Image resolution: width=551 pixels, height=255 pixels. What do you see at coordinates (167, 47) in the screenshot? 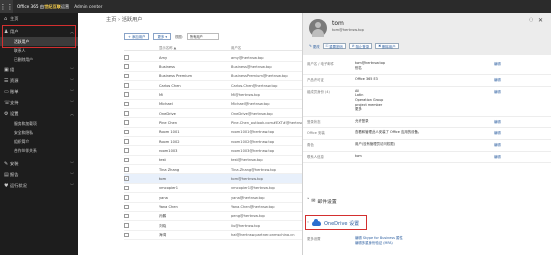
I see `column-display-name: 显示名称 ▲` at bounding box center [167, 47].